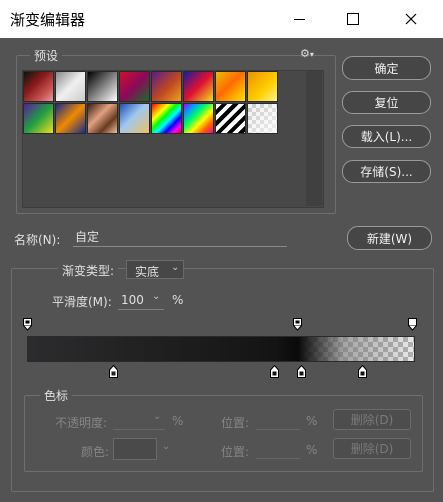 Image resolution: width=443 pixels, height=502 pixels. What do you see at coordinates (132, 300) in the screenshot?
I see `smoothness-value: 100` at bounding box center [132, 300].